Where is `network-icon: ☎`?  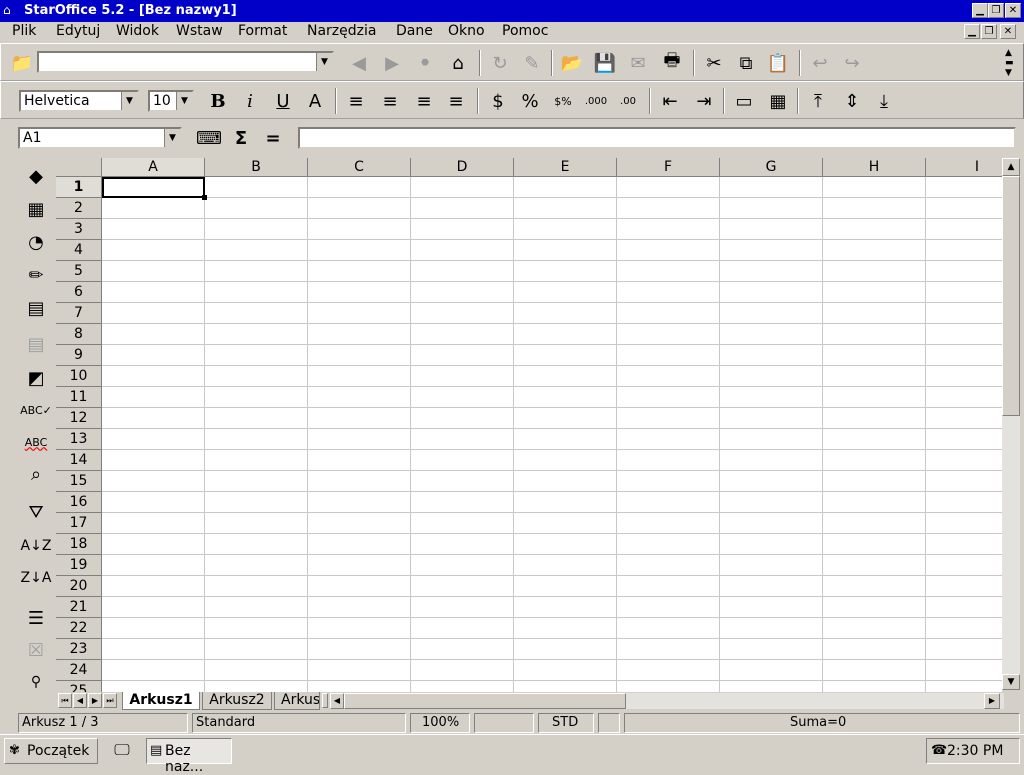 network-icon: ☎ is located at coordinates (939, 750).